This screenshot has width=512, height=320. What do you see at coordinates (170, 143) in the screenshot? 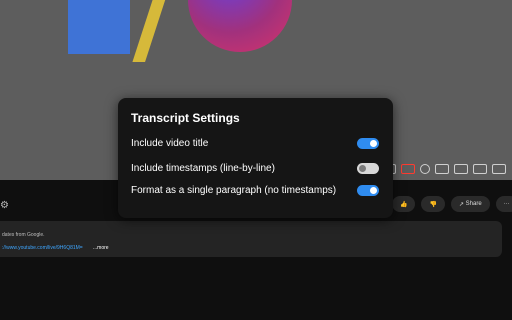
I see `option-label: Include video title` at bounding box center [170, 143].